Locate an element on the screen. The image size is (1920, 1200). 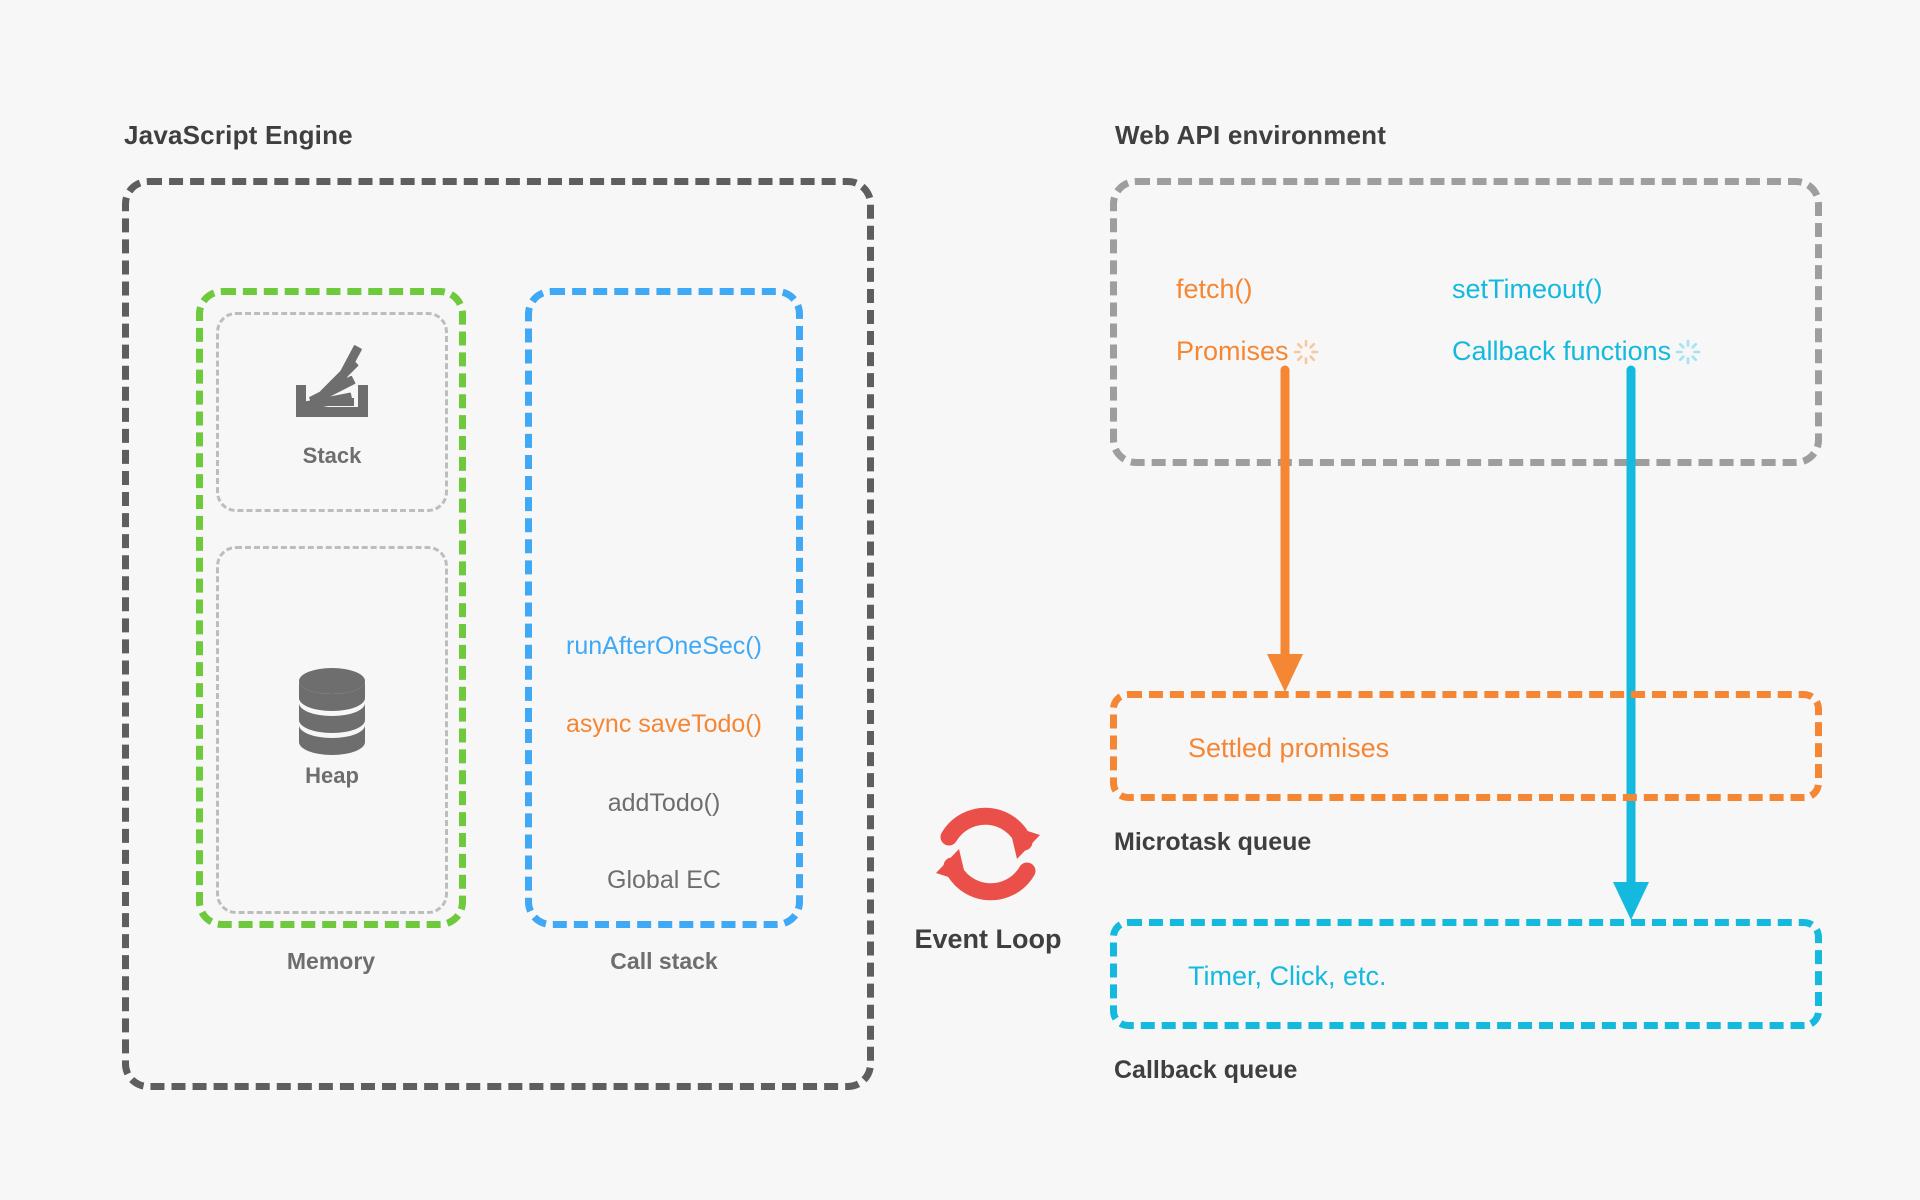
call-stack-frame: runAfterOneSec() is located at coordinates (664, 646).